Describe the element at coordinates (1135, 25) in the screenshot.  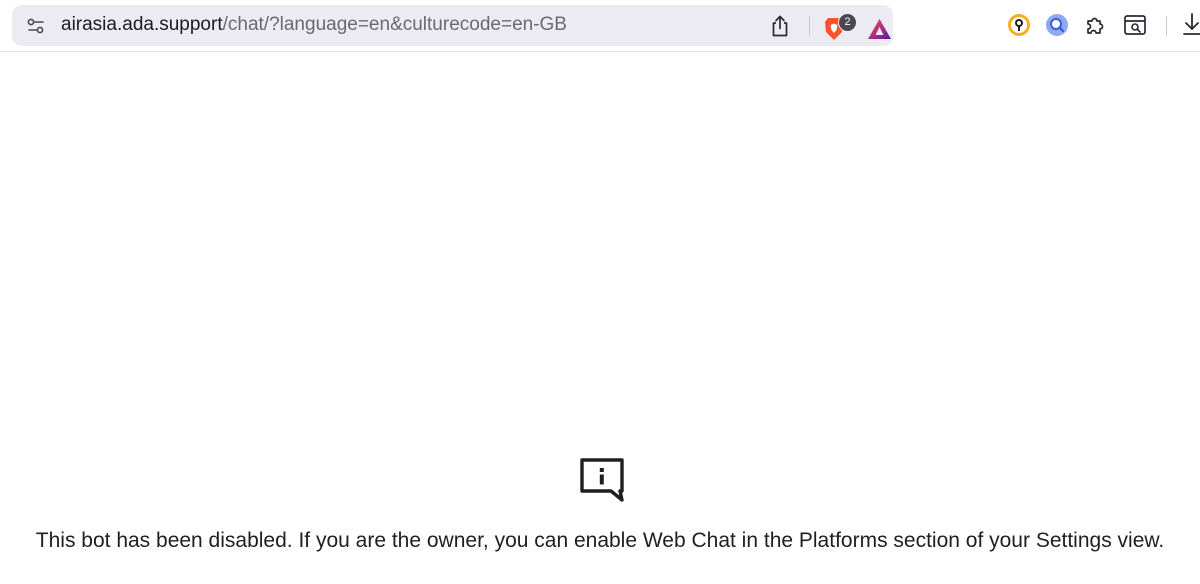
I see `reader-view-icon` at that location.